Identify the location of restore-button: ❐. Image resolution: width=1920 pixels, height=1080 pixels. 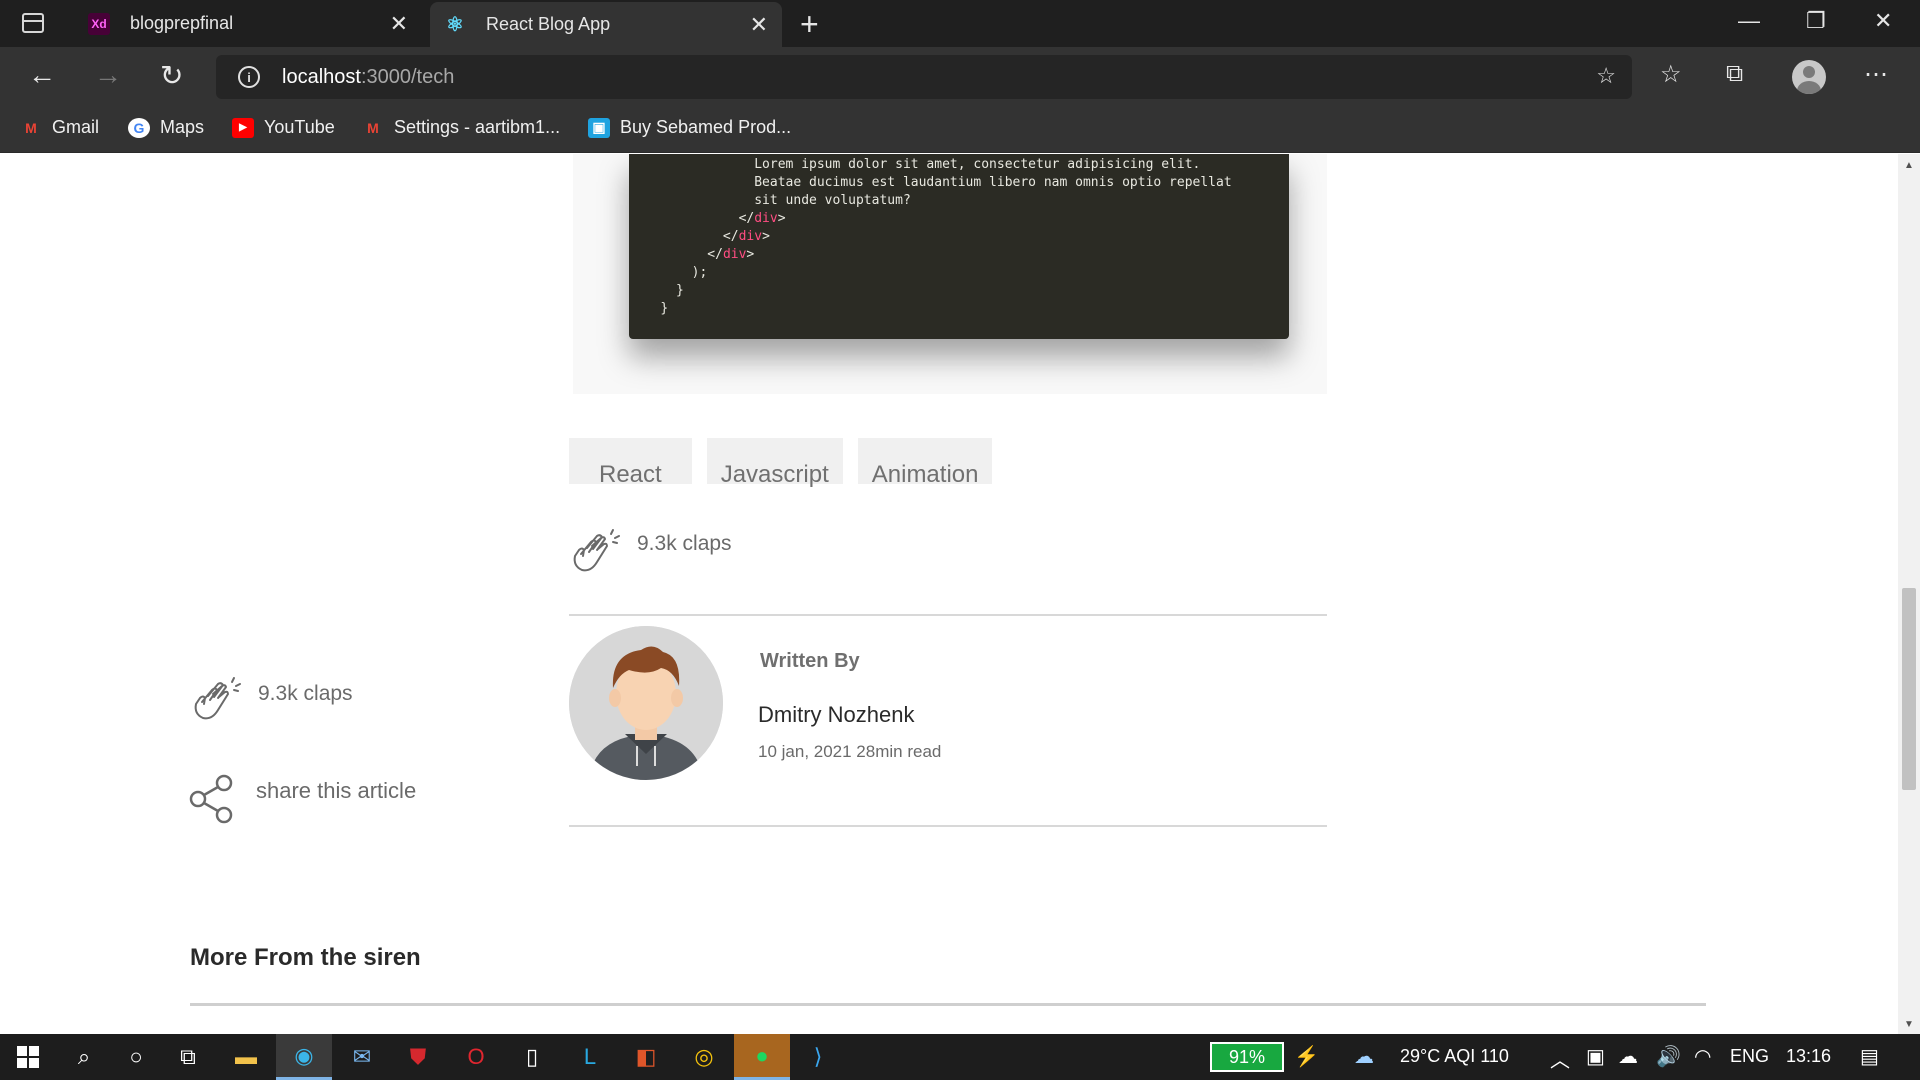
(1816, 21).